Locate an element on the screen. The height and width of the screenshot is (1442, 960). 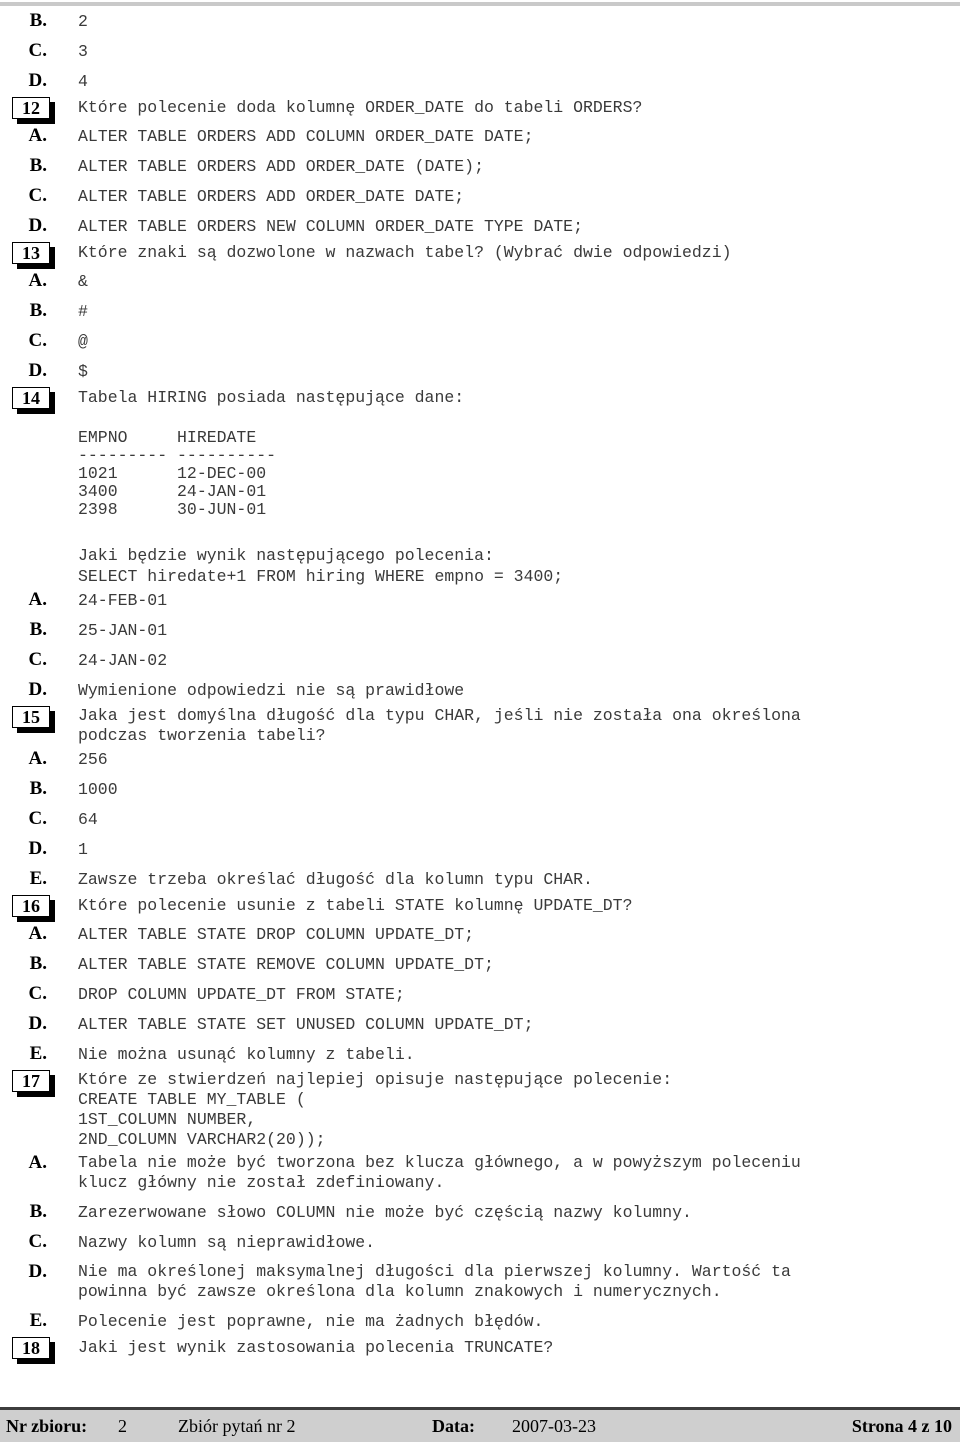
question-number: 17 is located at coordinates (31, 1081).